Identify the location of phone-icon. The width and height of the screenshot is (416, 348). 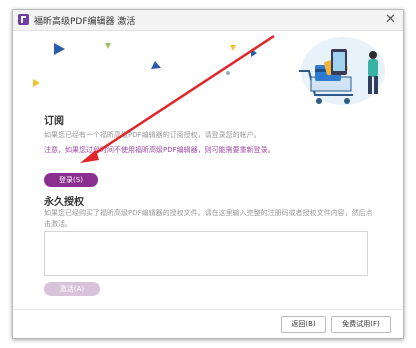
(339, 62).